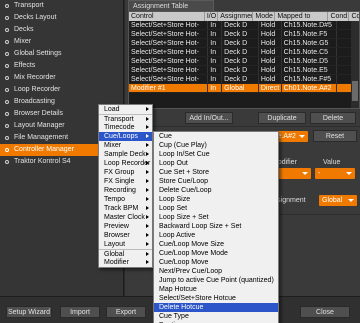 The height and width of the screenshot is (323, 360). Describe the element at coordinates (125, 226) in the screenshot. I see `menu-item-preview: Preview` at that location.